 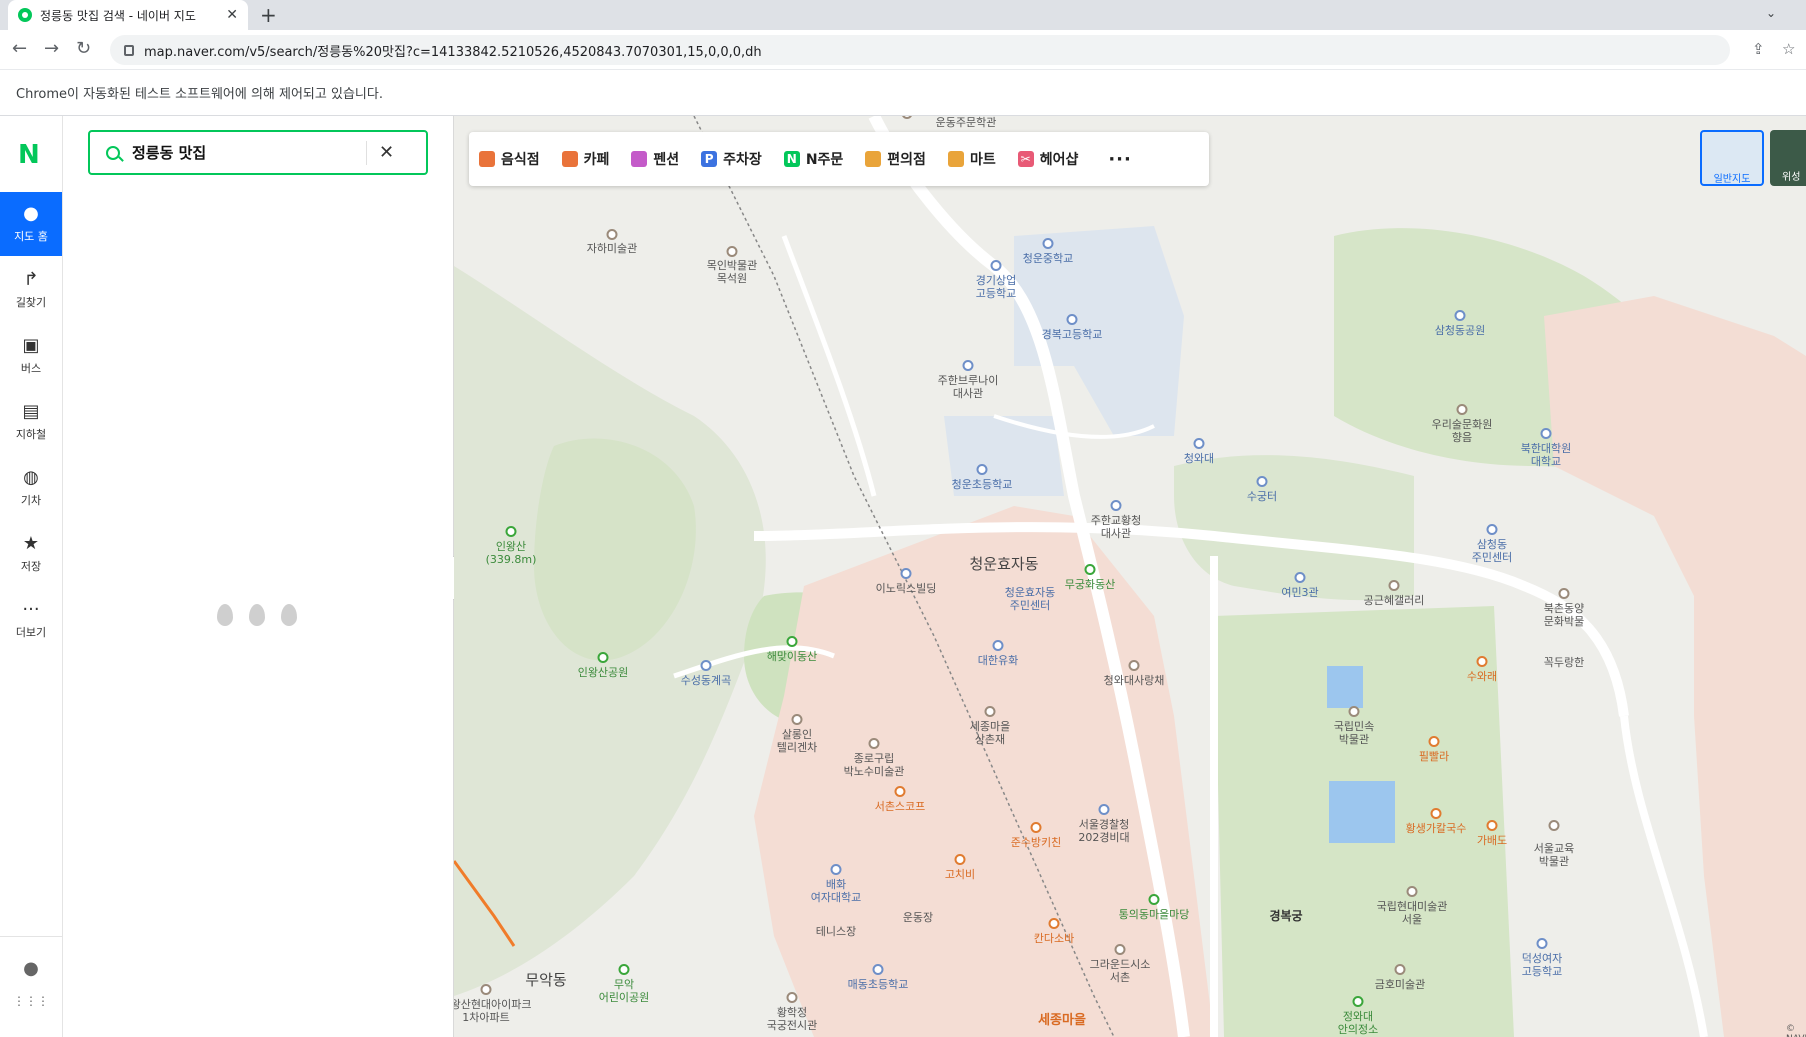 What do you see at coordinates (1771, 13) in the screenshot?
I see `tab-search-chevron-icon: ⌄` at bounding box center [1771, 13].